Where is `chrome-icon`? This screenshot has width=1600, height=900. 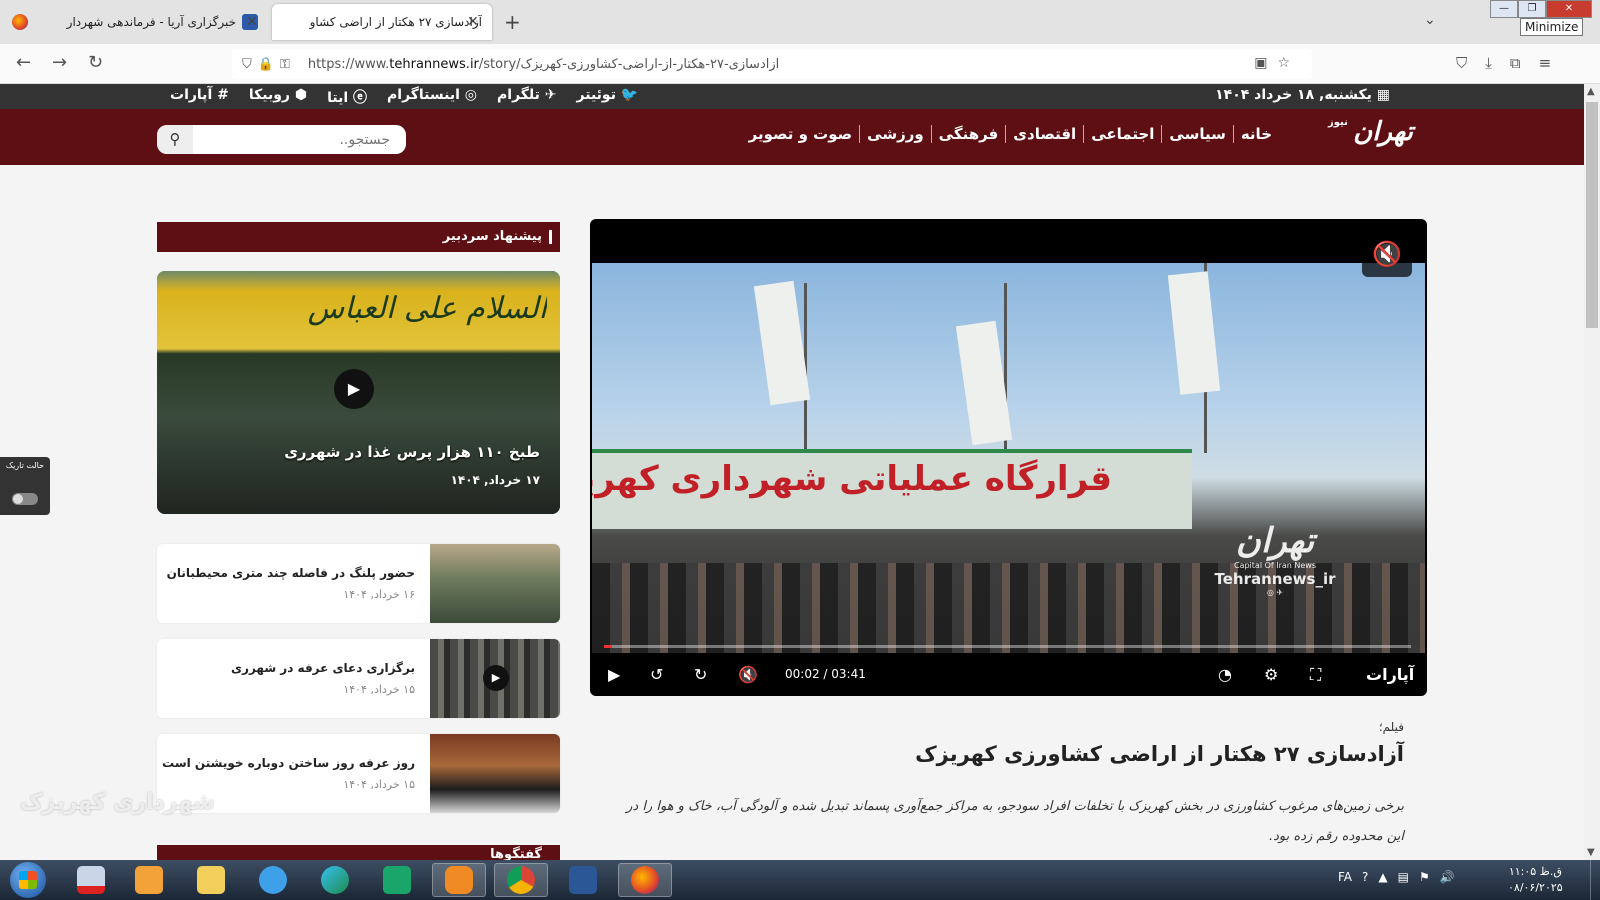 chrome-icon is located at coordinates (521, 880).